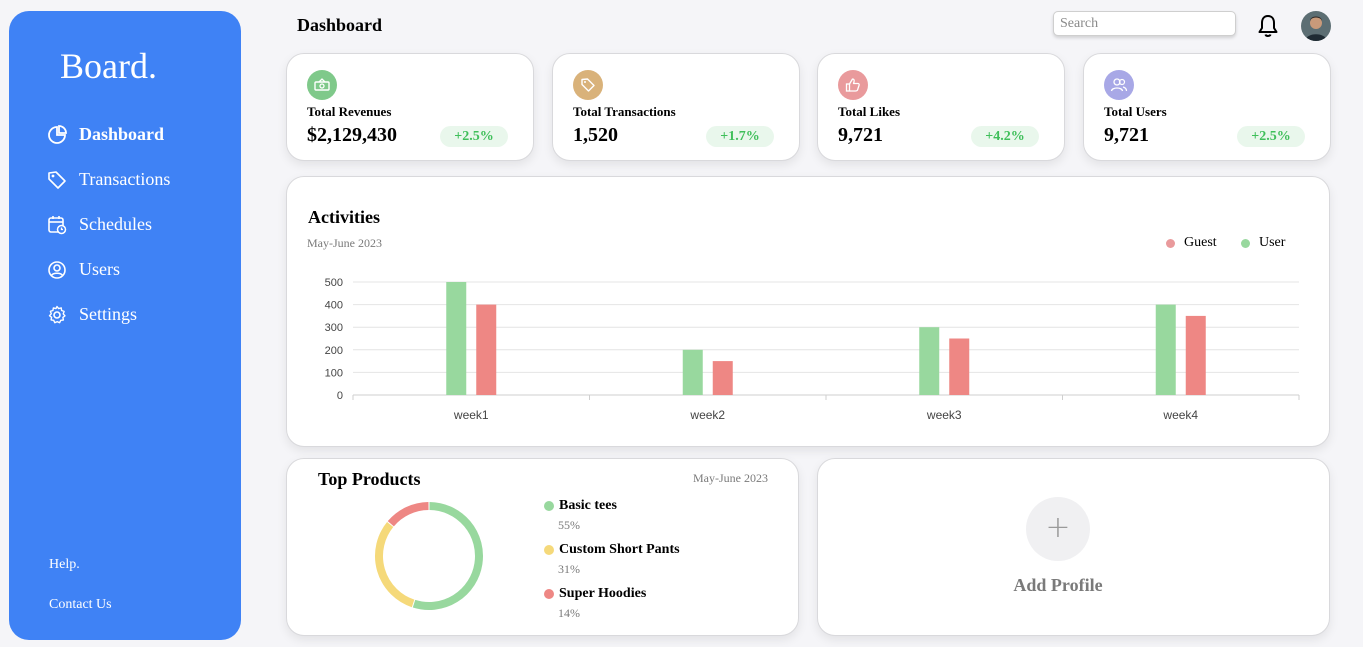 This screenshot has width=1363, height=647. I want to click on stat-label: Total Revenues, so click(349, 111).